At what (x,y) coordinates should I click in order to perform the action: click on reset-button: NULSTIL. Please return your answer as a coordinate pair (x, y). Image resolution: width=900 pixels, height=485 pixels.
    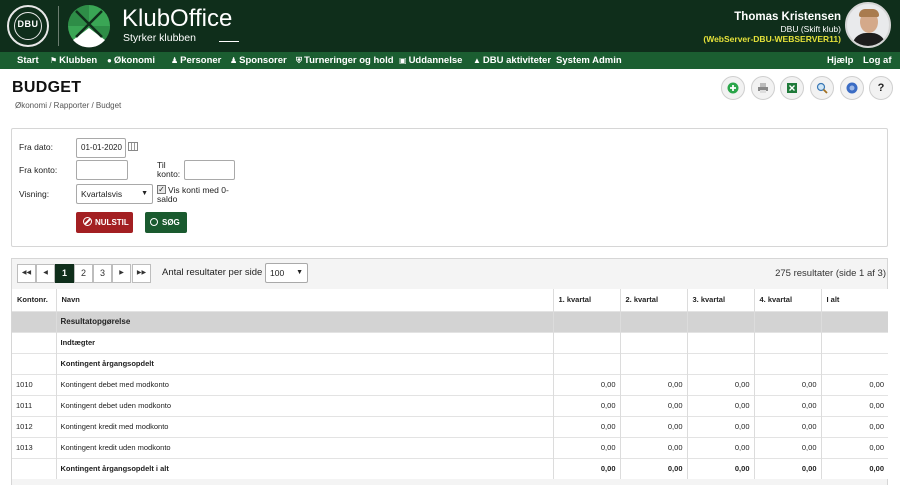
    Looking at the image, I should click on (104, 222).